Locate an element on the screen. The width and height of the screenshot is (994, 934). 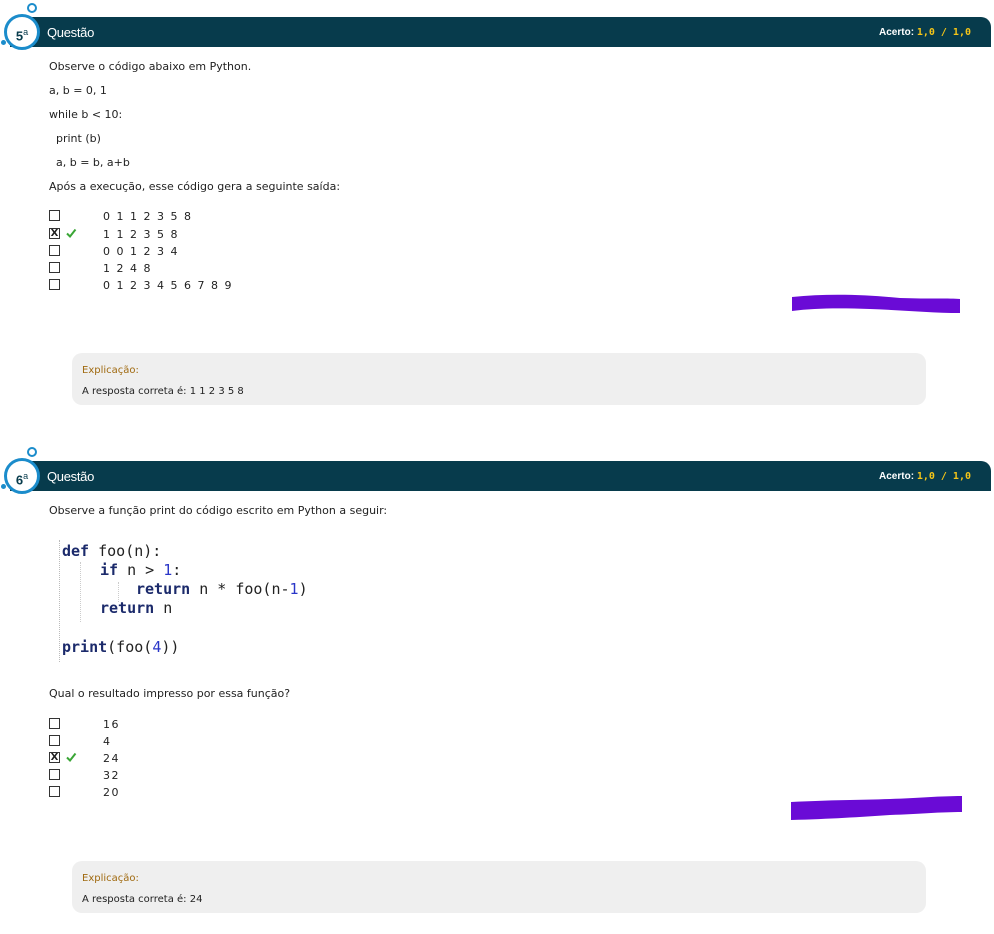
indent-guide is located at coordinates (80, 592).